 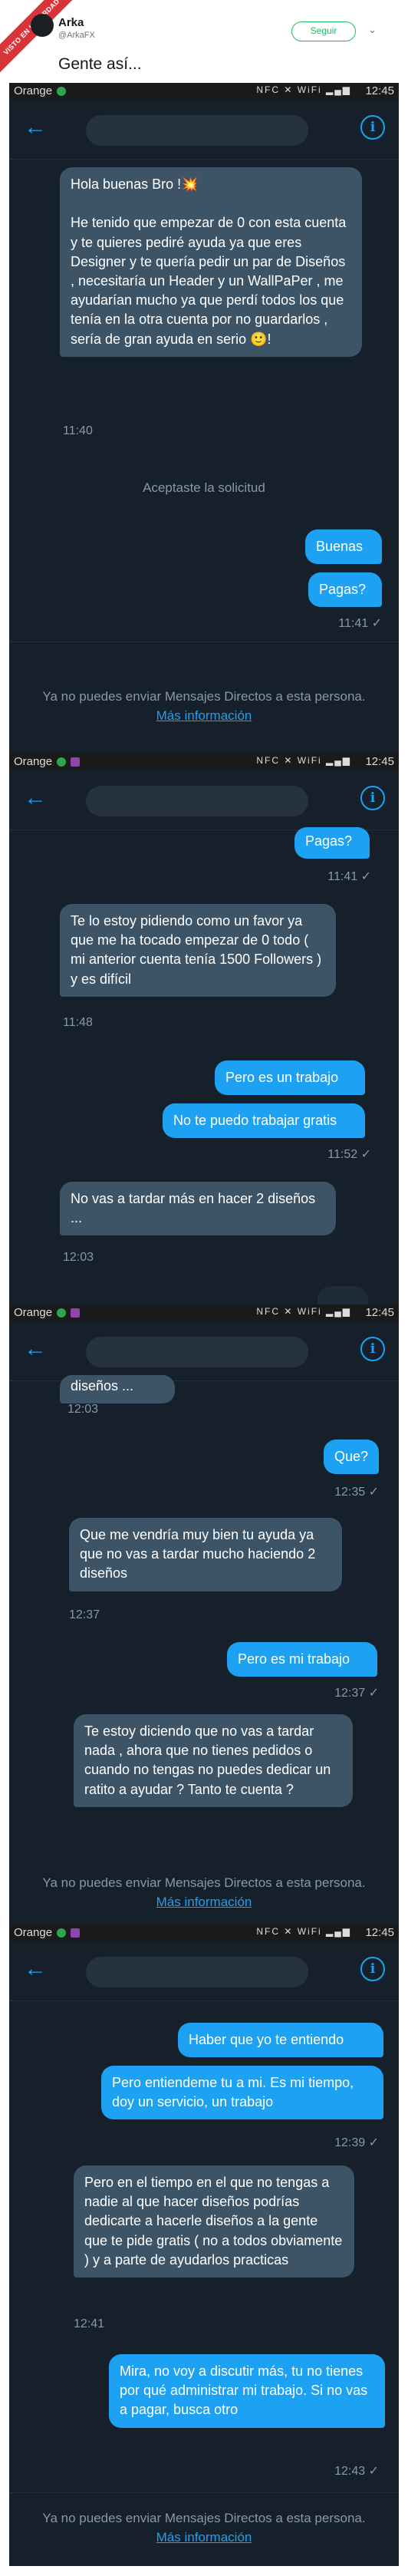 I want to click on outgoing-message: Haber que yo te entiendo, so click(x=280, y=2040).